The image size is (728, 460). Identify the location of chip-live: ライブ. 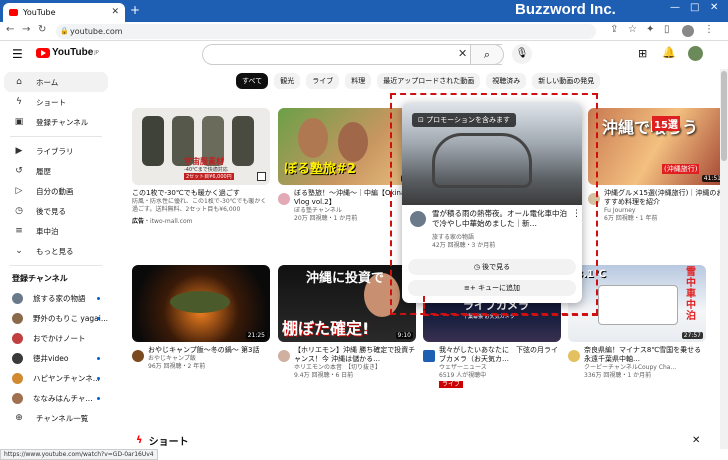
(323, 81).